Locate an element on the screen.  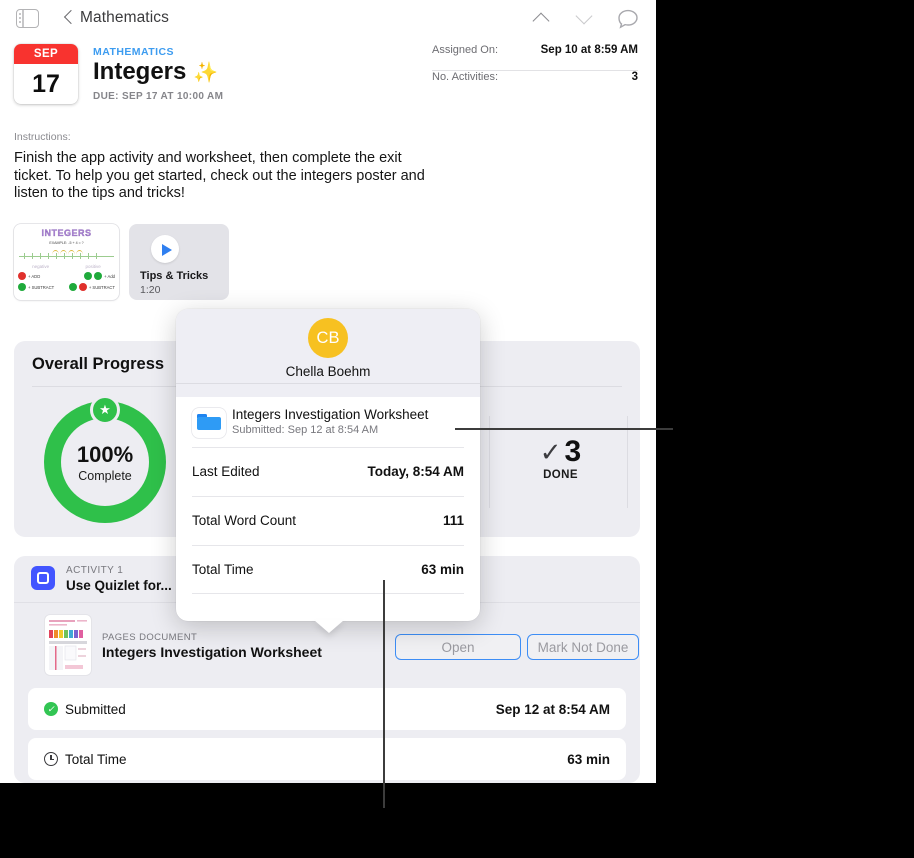
progress-percent: 100% is located at coordinates (105, 454).